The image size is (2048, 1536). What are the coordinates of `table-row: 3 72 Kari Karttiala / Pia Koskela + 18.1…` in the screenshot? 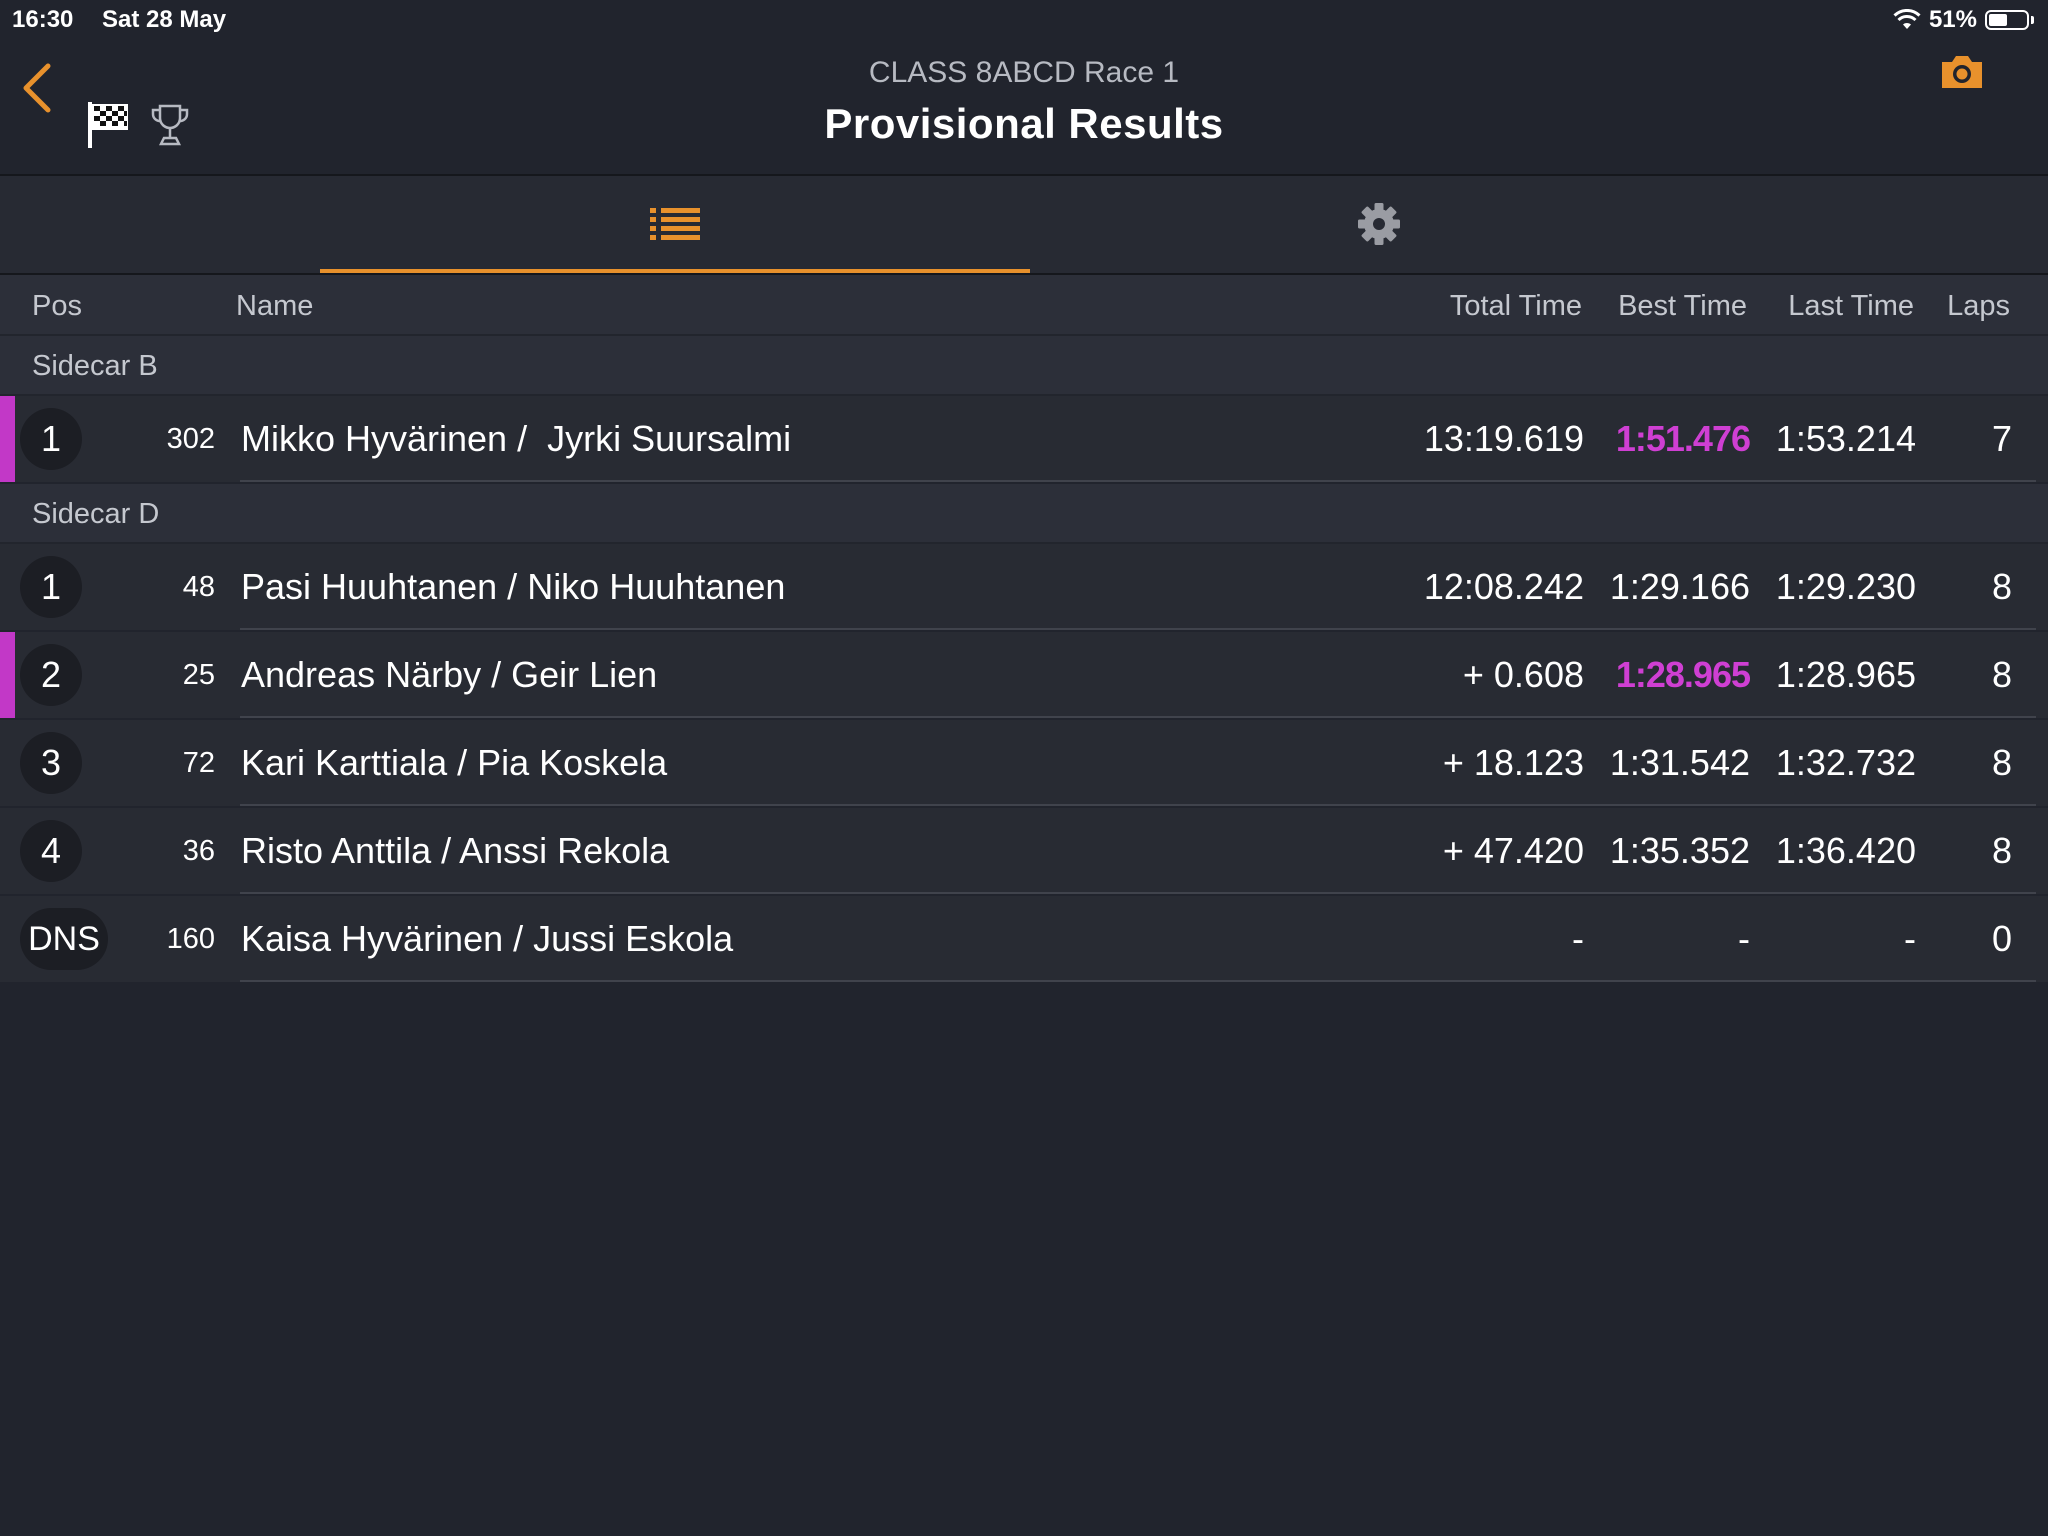 It's located at (1024, 763).